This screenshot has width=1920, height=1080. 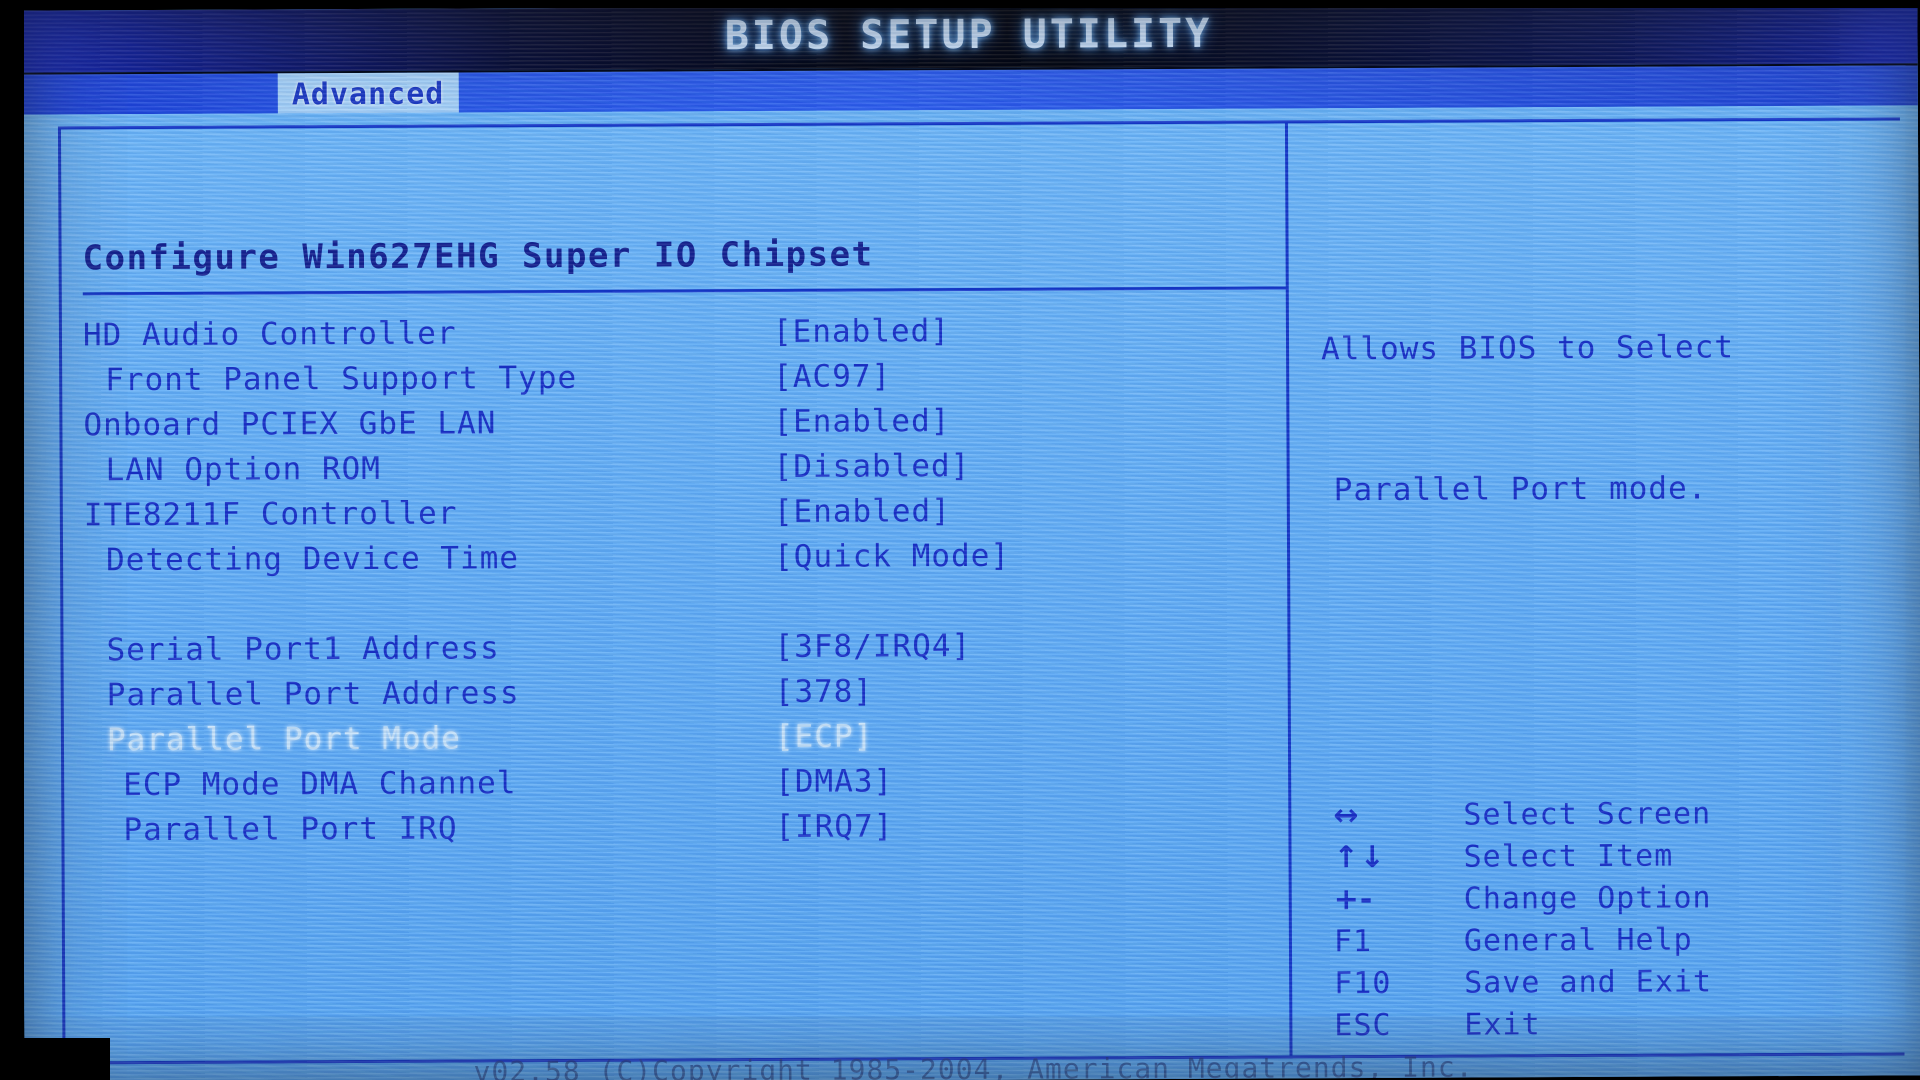 What do you see at coordinates (834, 781) in the screenshot?
I see `setting-value: [DMA3]` at bounding box center [834, 781].